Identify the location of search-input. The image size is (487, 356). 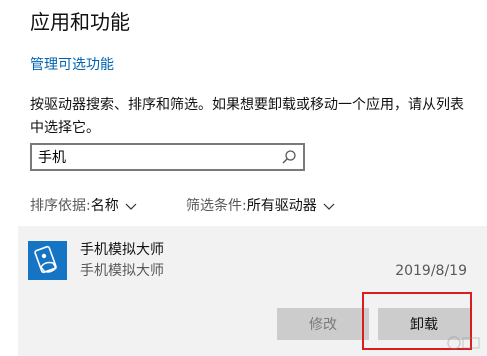
(158, 157).